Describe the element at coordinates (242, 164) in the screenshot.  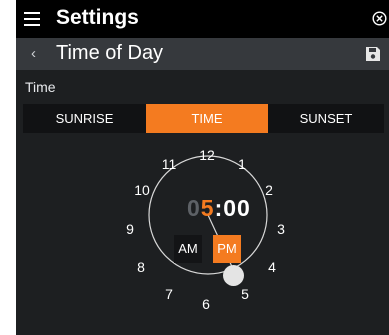
I see `clock-number-1: 1` at that location.